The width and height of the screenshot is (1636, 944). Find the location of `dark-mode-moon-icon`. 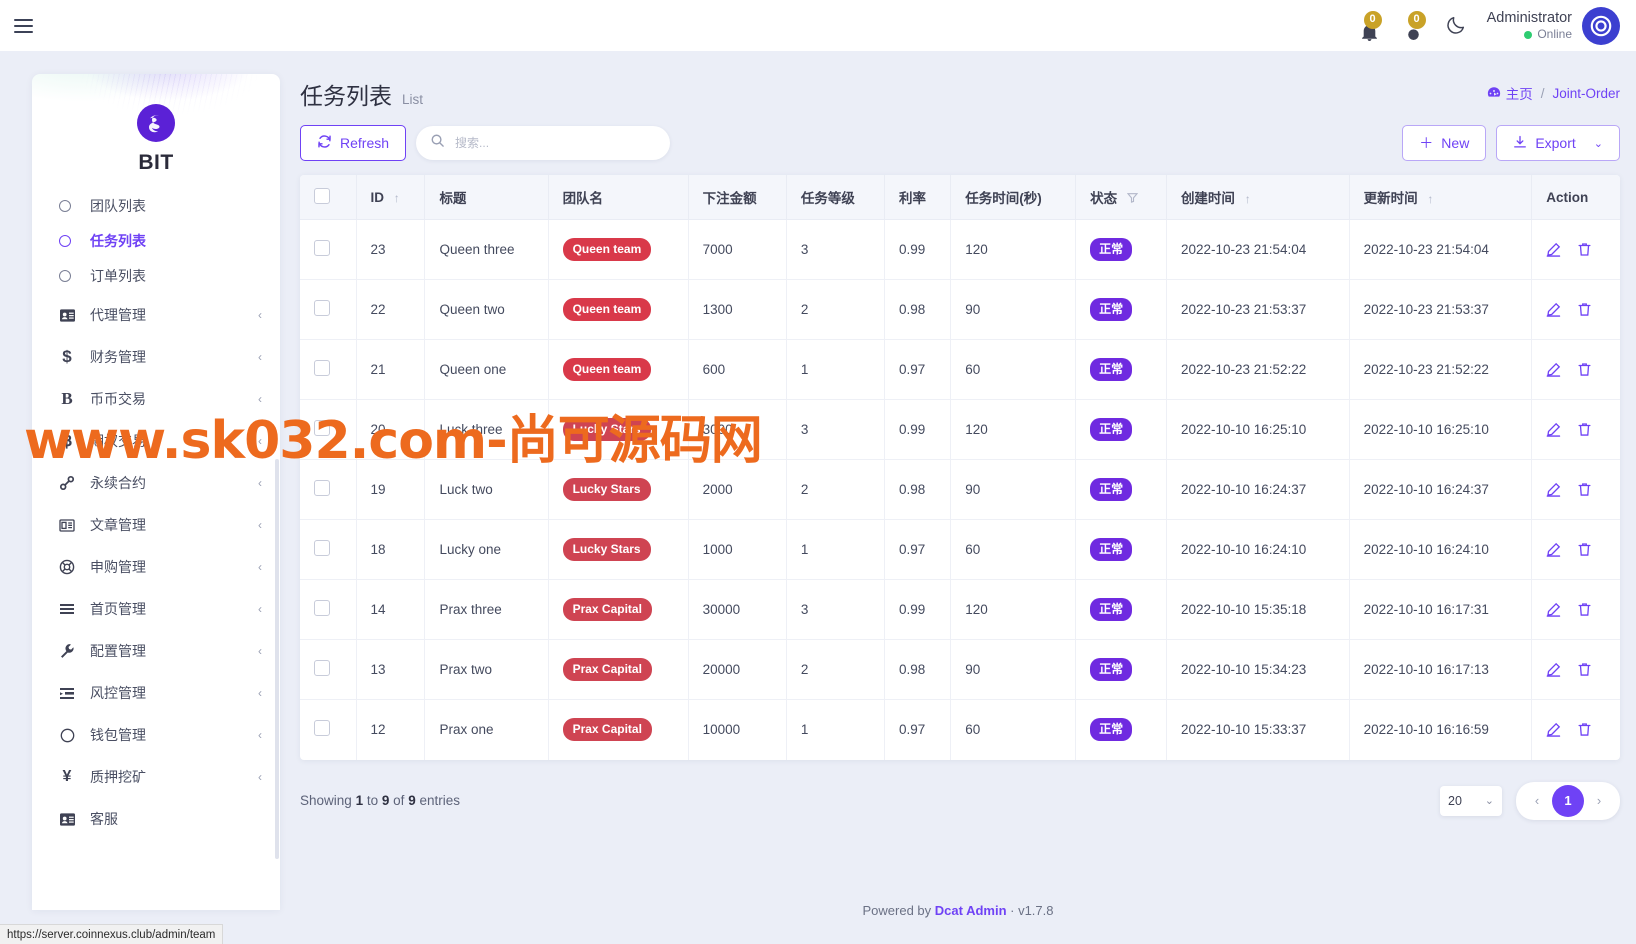

dark-mode-moon-icon is located at coordinates (1457, 26).